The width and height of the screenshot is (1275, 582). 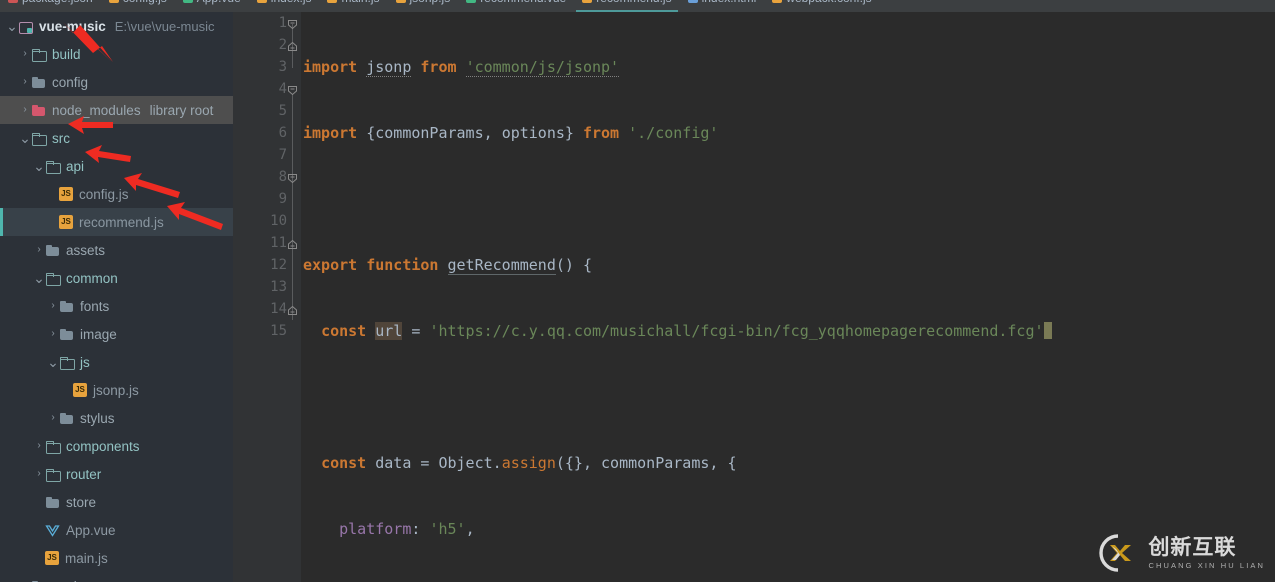 What do you see at coordinates (626, 6) in the screenshot?
I see `editor-tab-recommend-js: recommend.js` at bounding box center [626, 6].